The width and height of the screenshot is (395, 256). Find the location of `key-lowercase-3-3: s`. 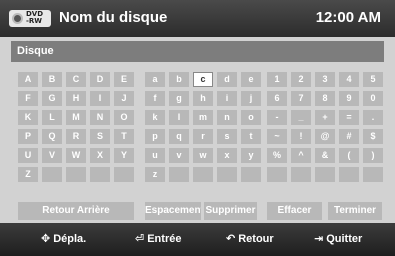

key-lowercase-3-3: s is located at coordinates (227, 136).